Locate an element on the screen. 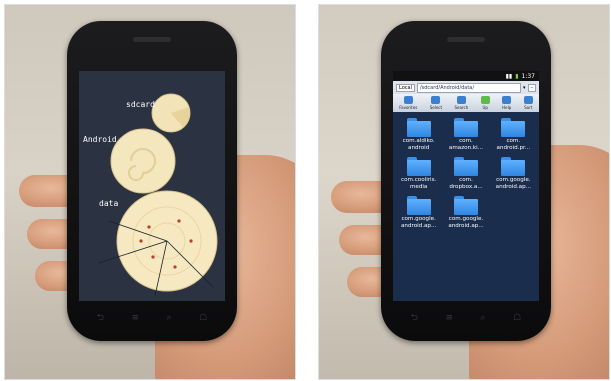 The image size is (611, 381). select-button: Select is located at coordinates (436, 103).